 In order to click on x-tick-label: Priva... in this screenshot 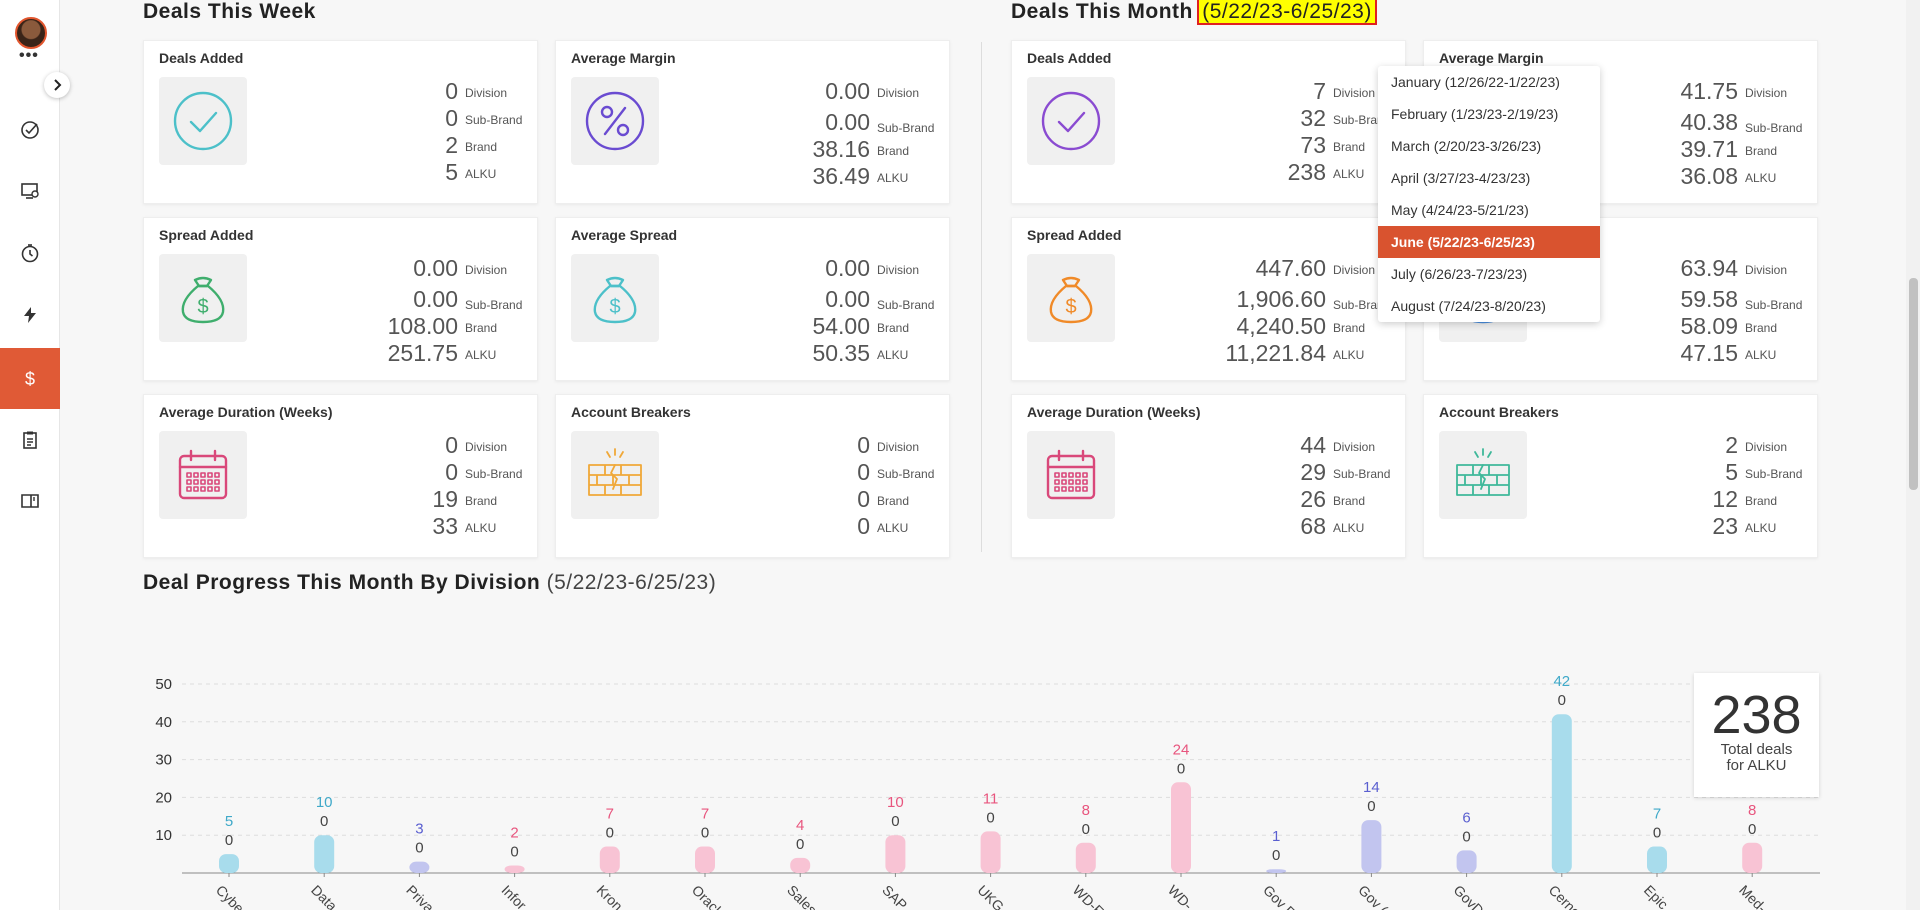, I will do `click(424, 896)`.